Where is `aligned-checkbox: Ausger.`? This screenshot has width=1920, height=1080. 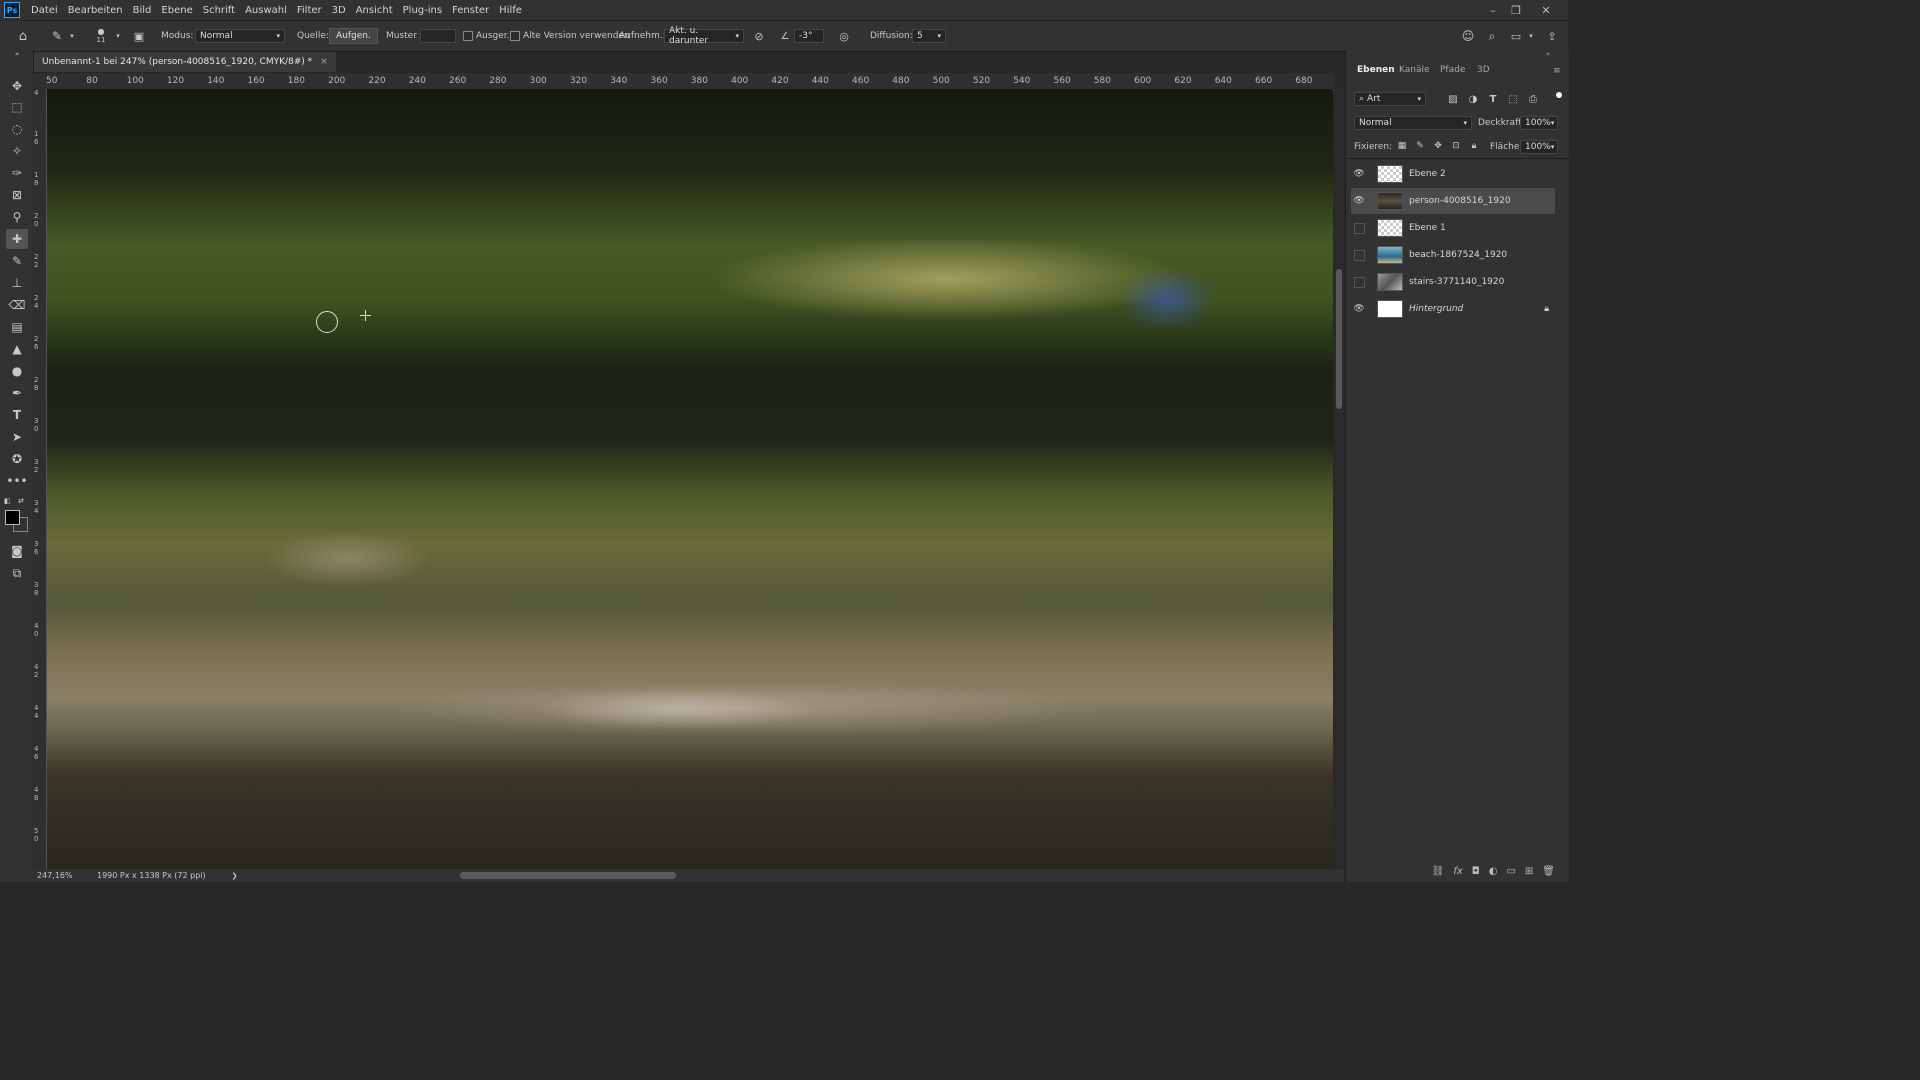 aligned-checkbox: Ausger. is located at coordinates (486, 36).